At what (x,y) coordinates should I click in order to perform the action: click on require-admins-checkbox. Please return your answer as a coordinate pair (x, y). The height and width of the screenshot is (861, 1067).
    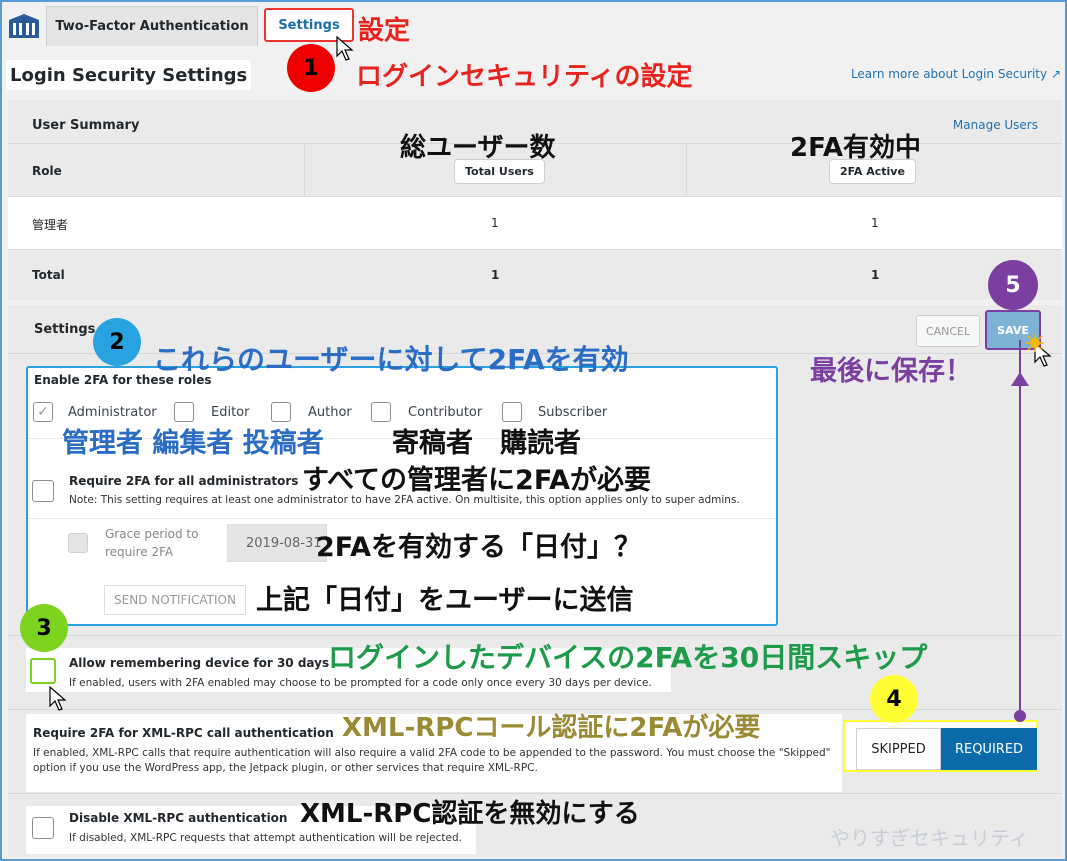
    Looking at the image, I should click on (43, 491).